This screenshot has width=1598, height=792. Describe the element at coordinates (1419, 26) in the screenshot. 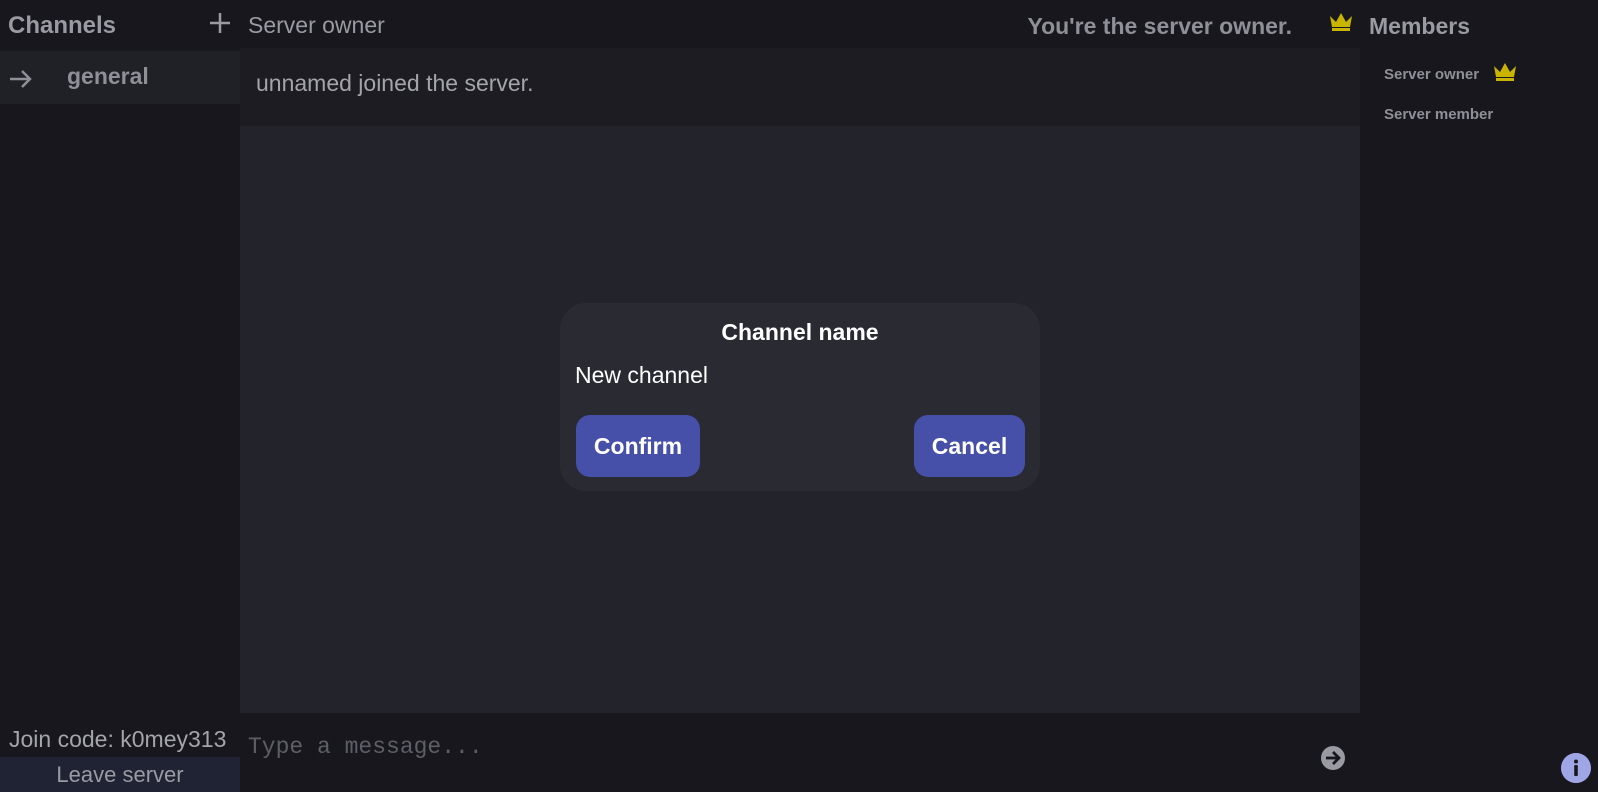

I see `members-title: Members` at that location.